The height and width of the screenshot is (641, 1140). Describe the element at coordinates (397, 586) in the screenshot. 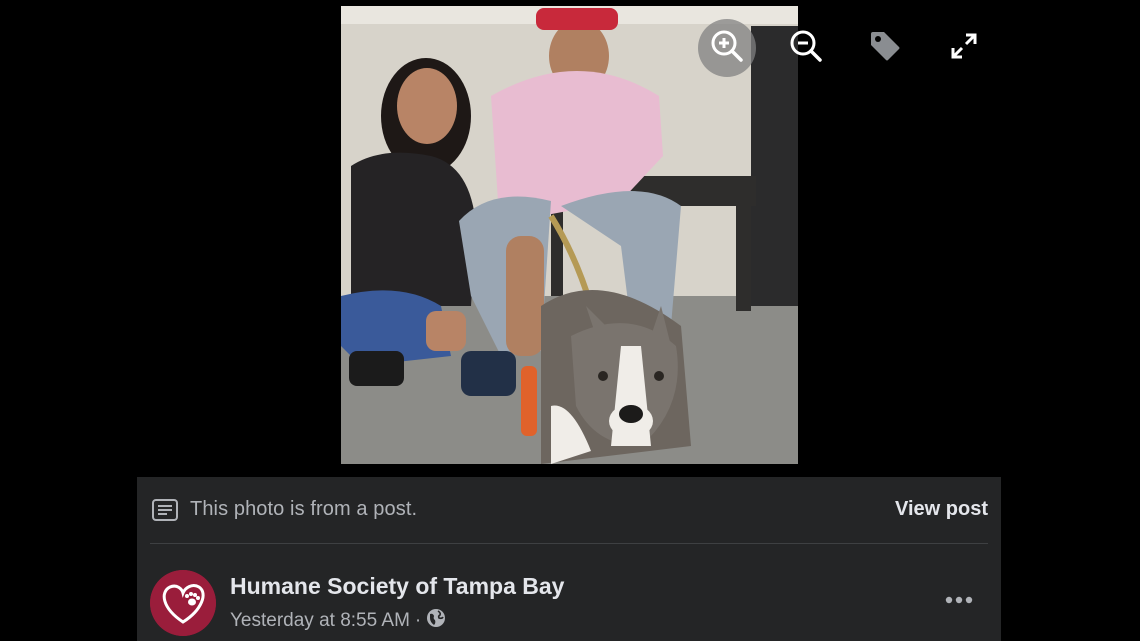

I see `page-name-link: Humane Society of Tampa Bay` at that location.